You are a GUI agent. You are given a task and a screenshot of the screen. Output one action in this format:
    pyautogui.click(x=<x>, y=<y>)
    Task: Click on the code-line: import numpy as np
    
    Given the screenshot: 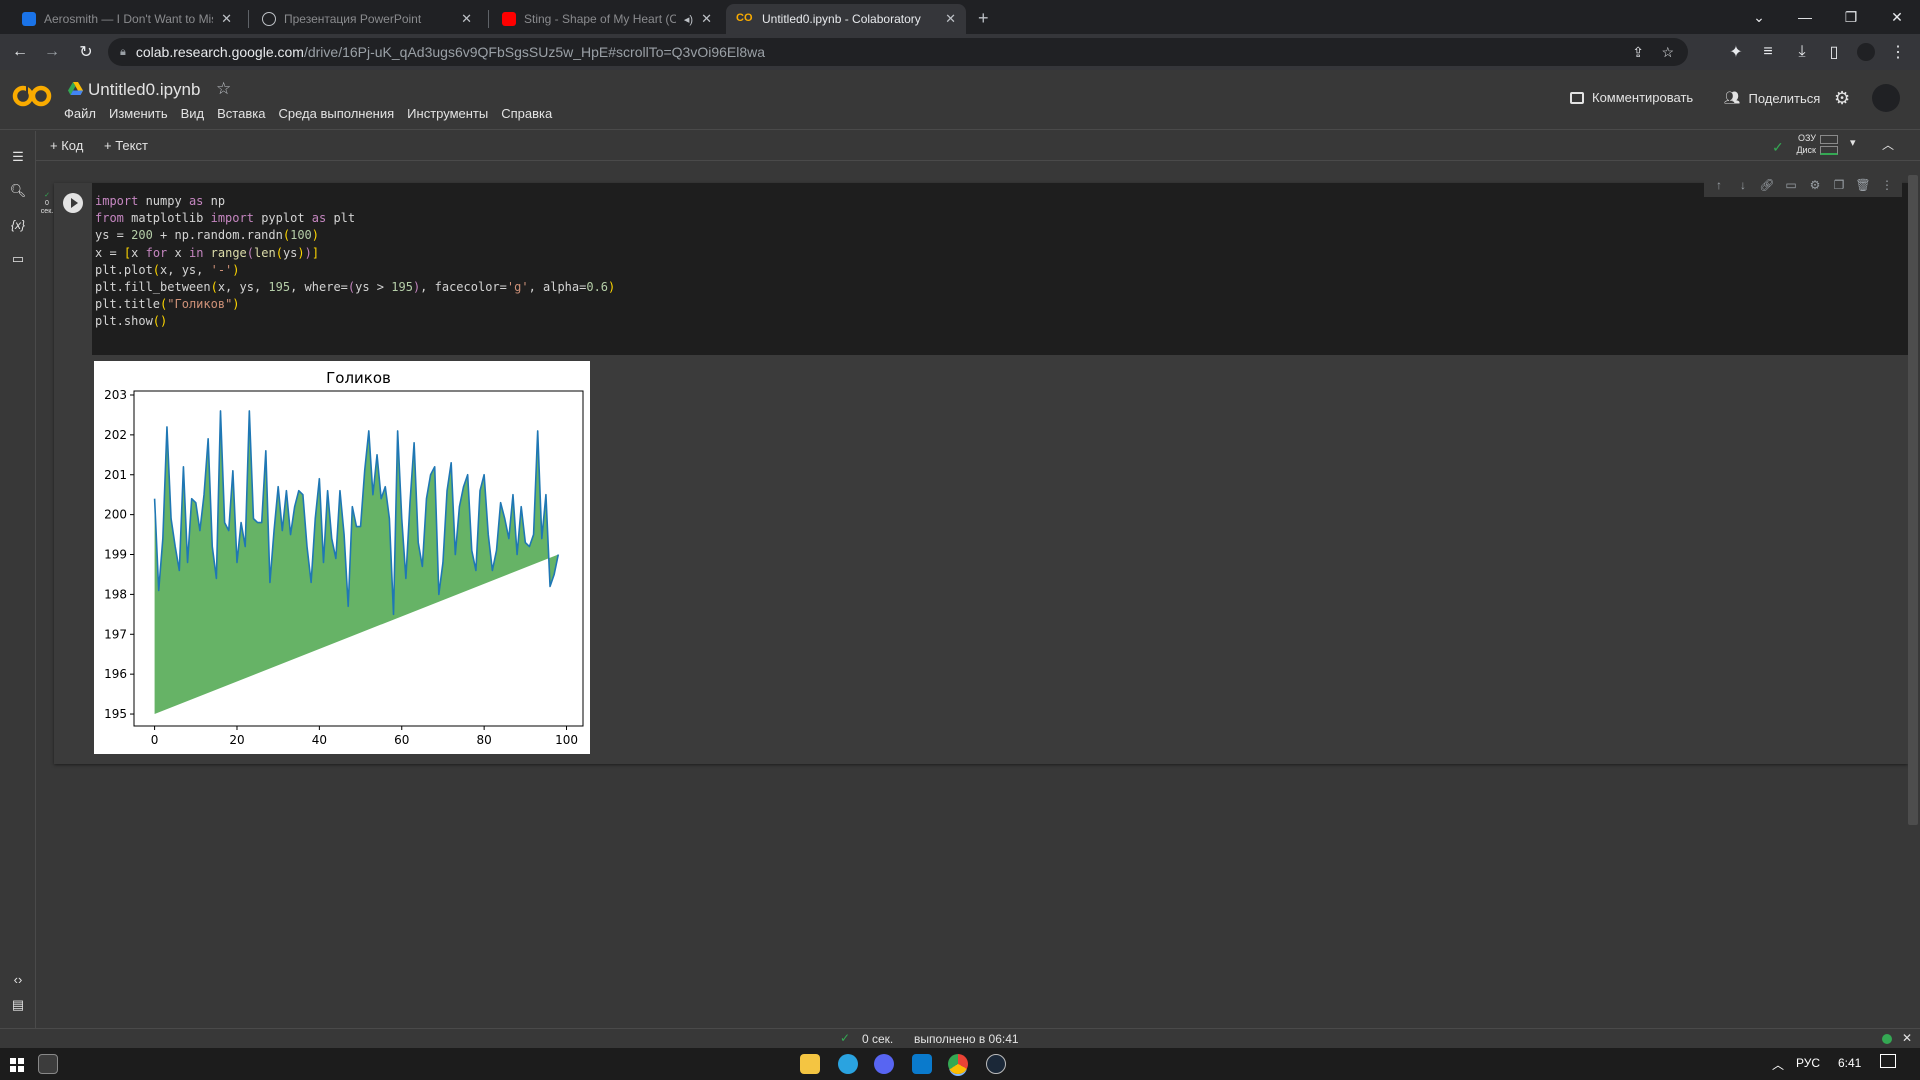 What is the action you would take?
    pyautogui.click(x=160, y=201)
    